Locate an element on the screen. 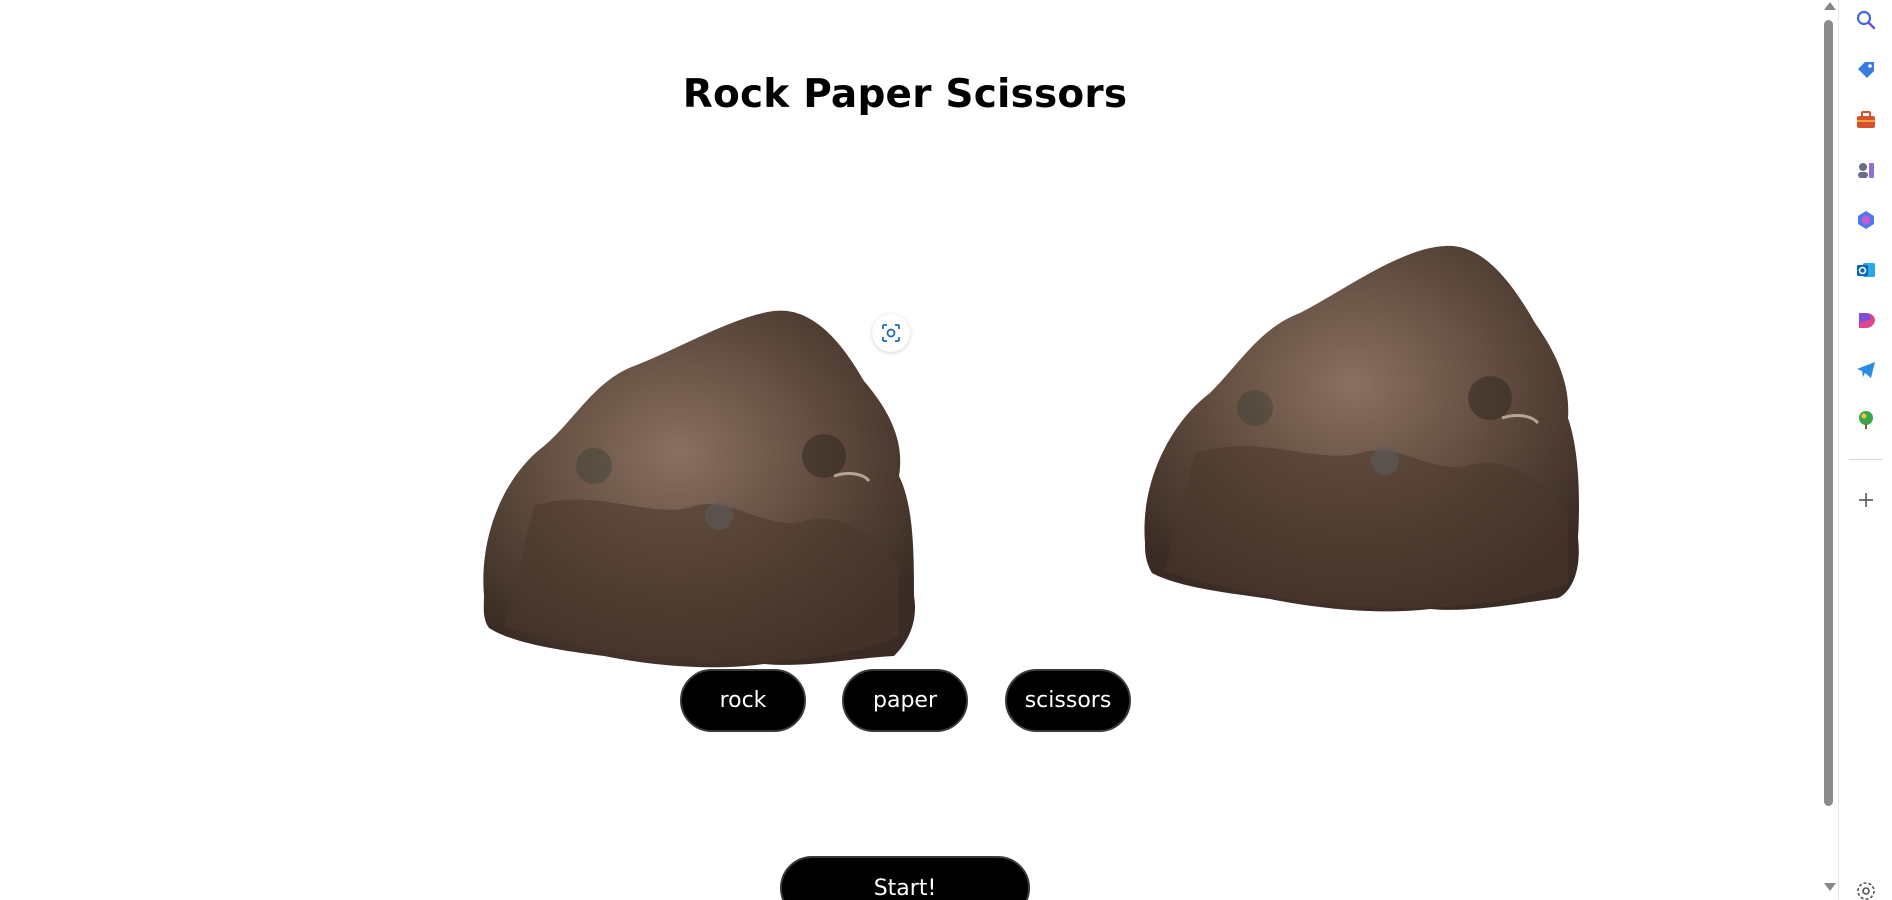 The image size is (1892, 900). outlook-icon is located at coordinates (1866, 270).